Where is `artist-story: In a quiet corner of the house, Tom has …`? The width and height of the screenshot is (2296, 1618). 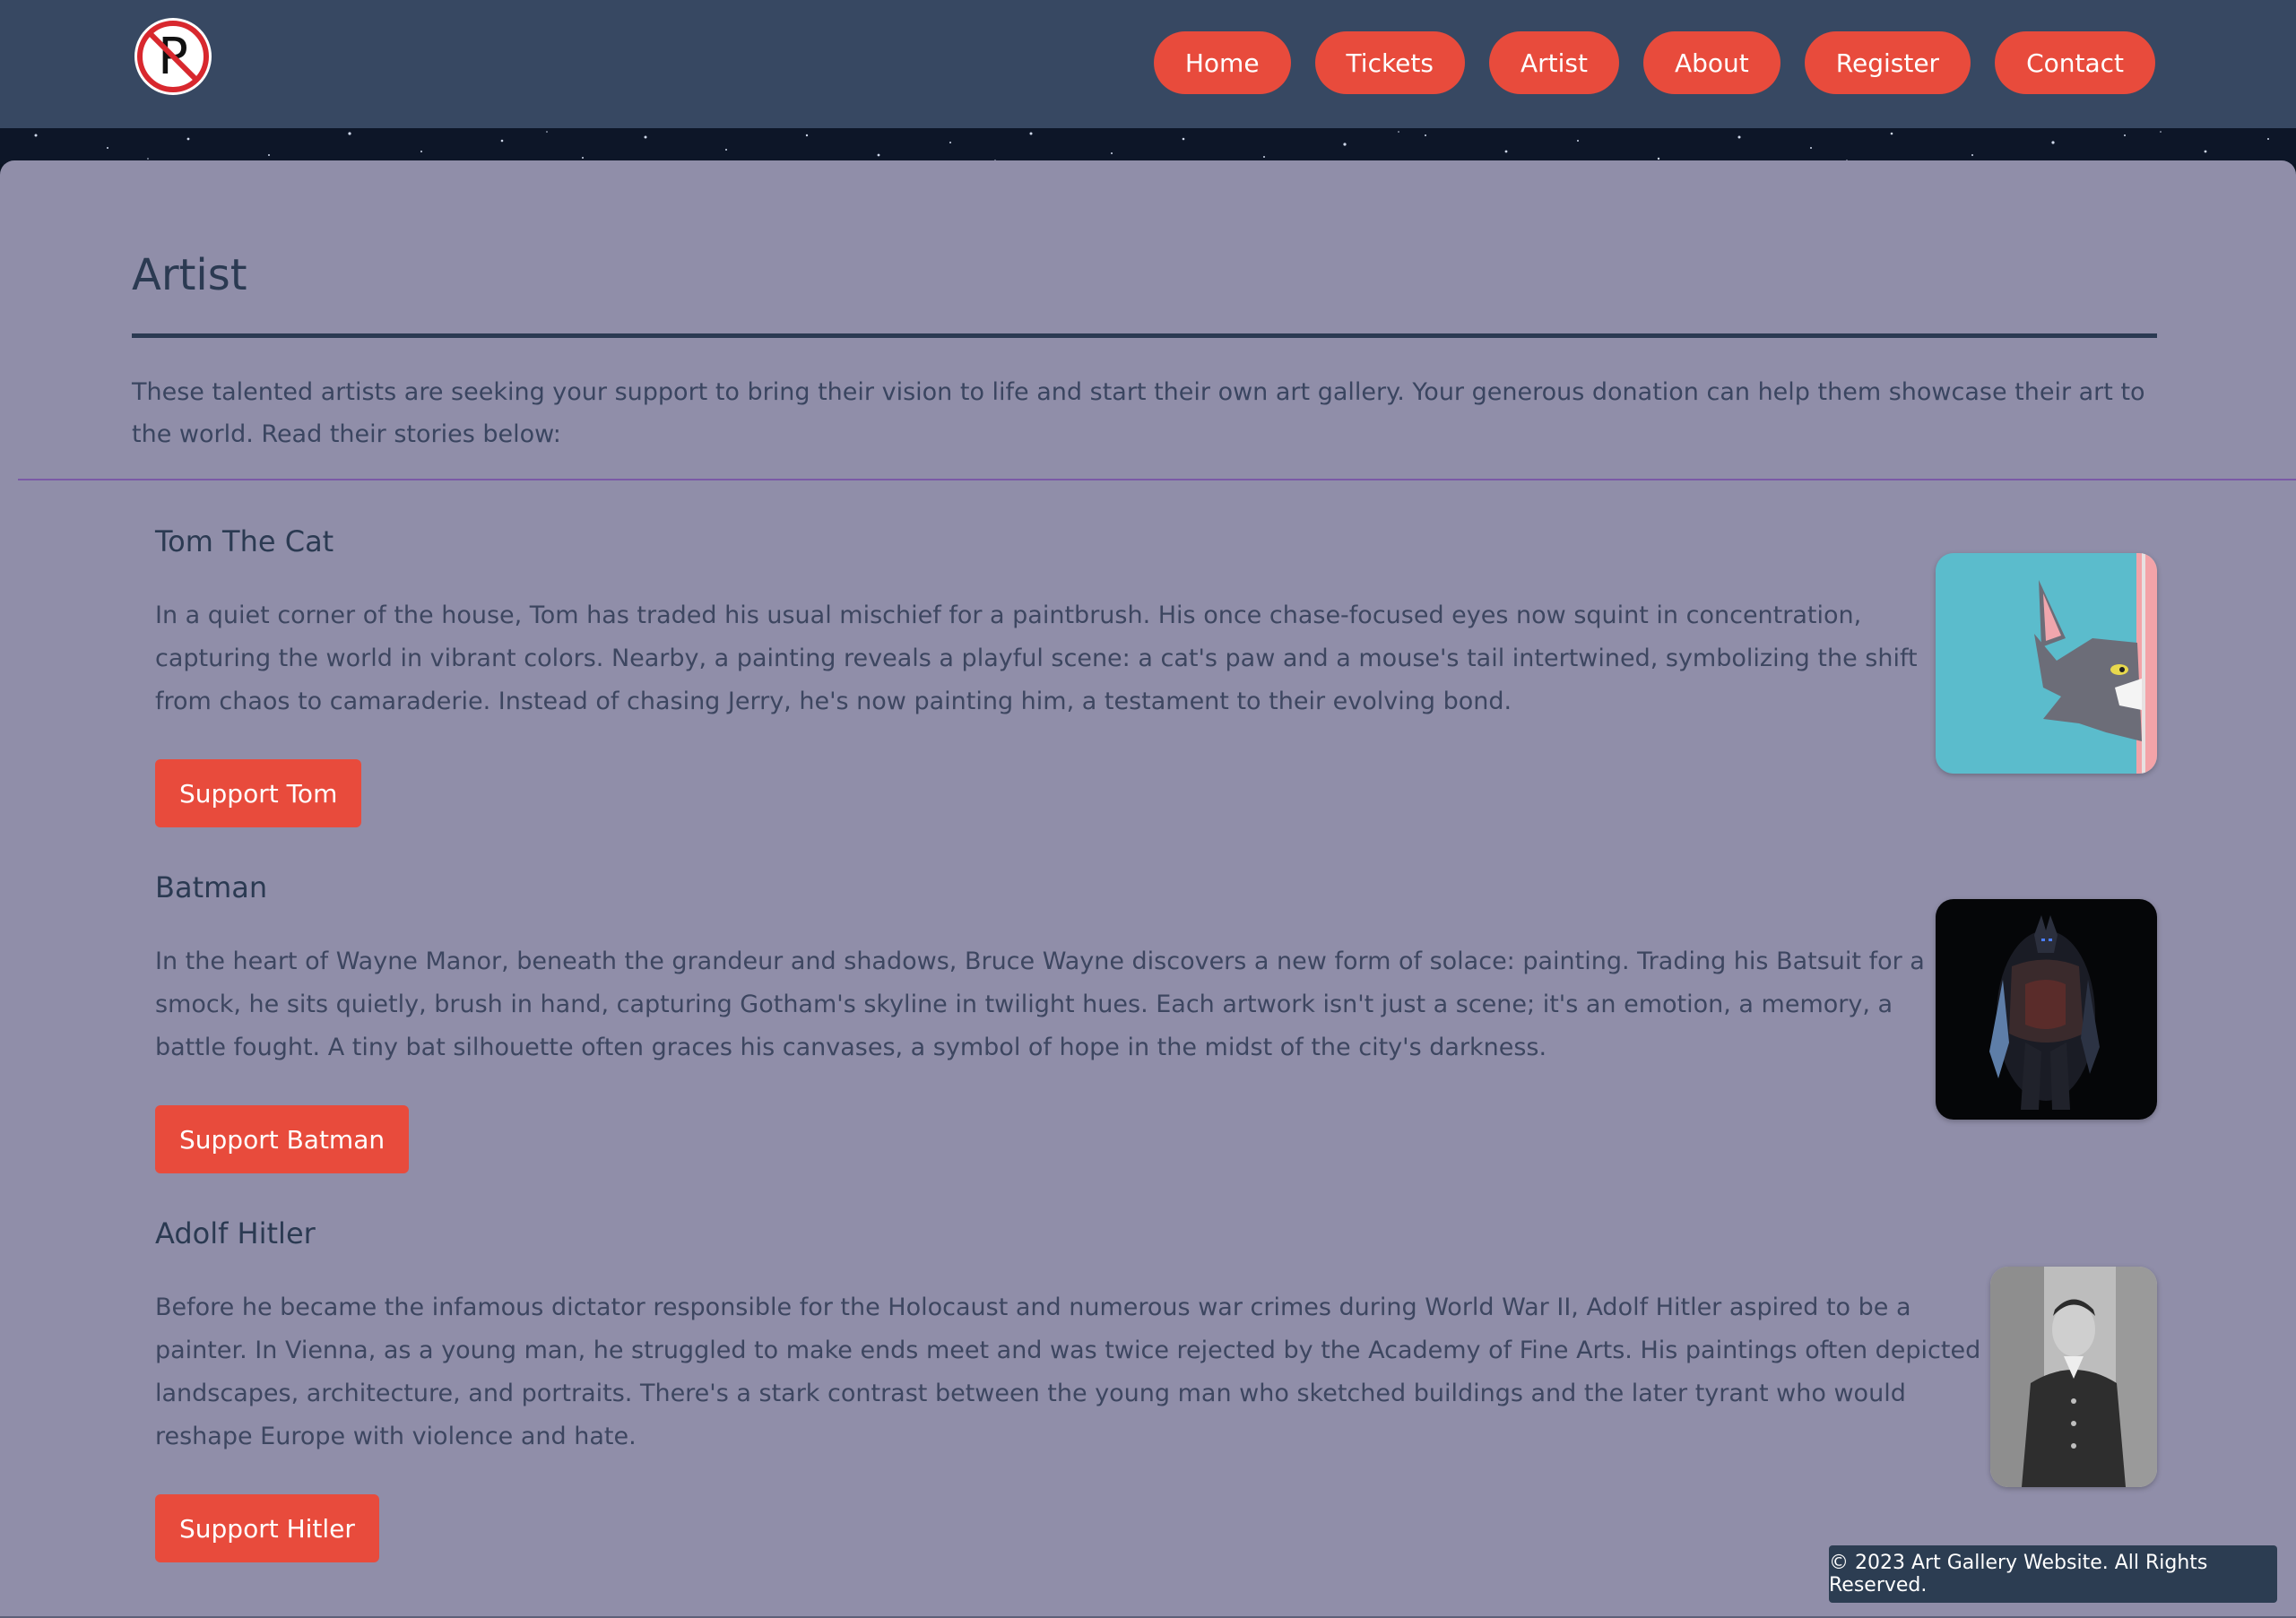 artist-story: In a quiet corner of the house, Tom has … is located at coordinates (1036, 658).